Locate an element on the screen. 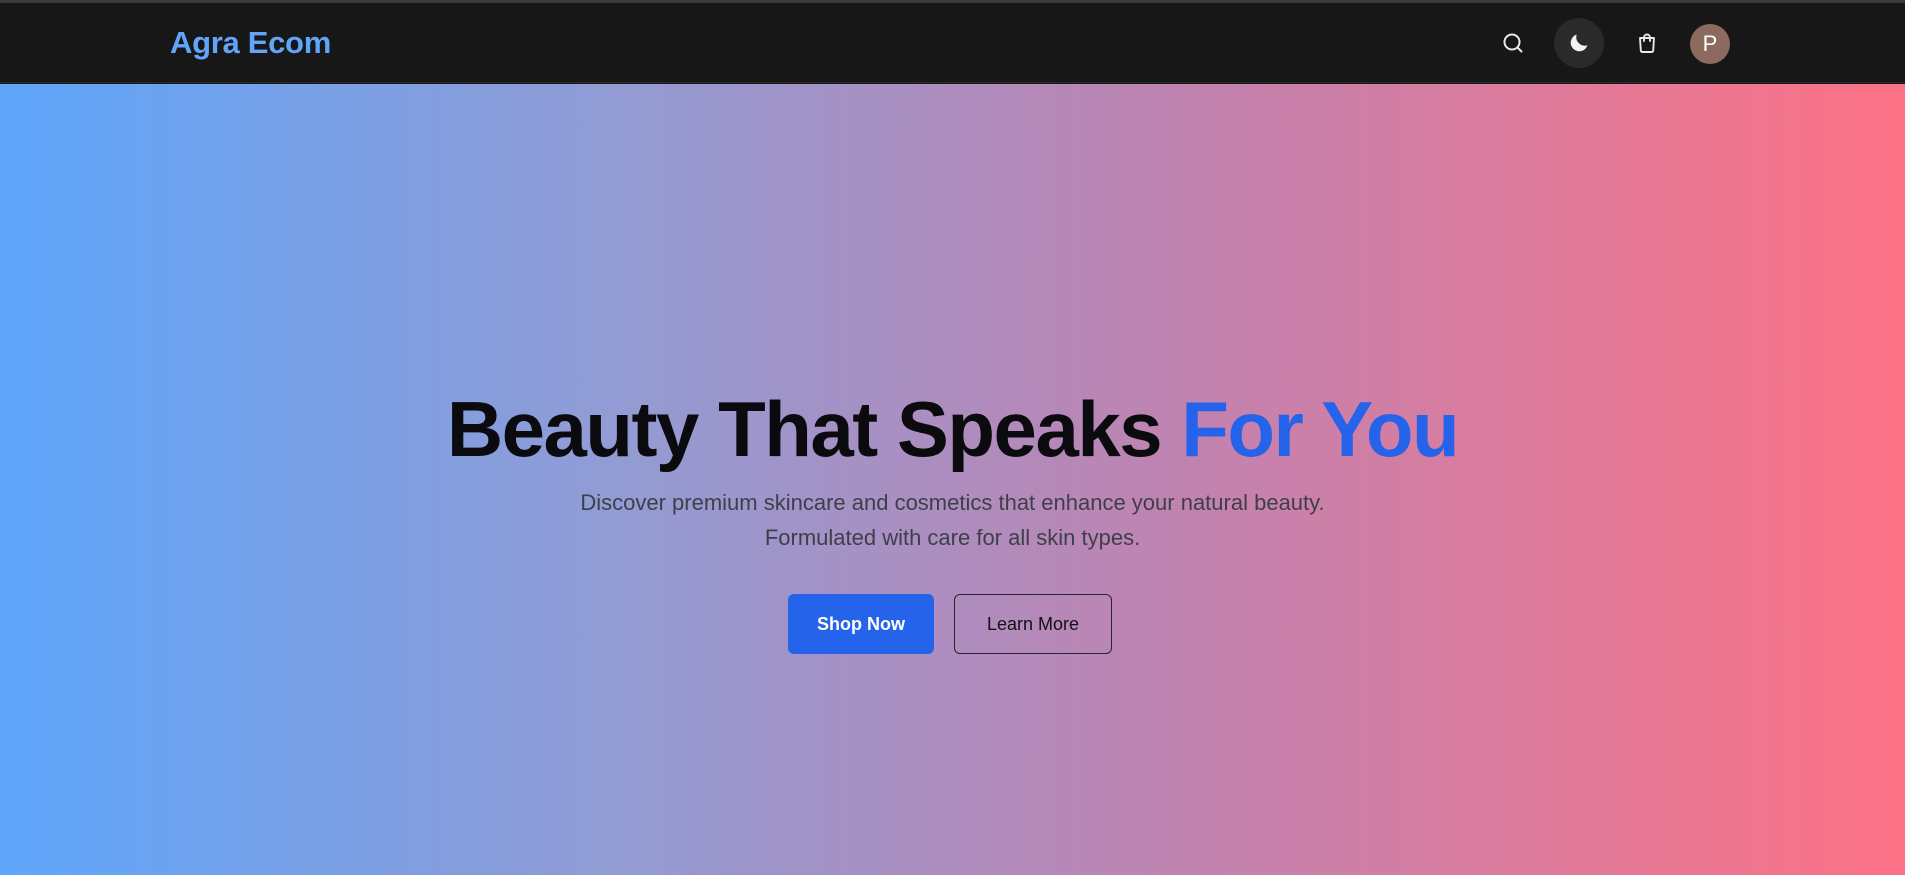 The image size is (1905, 875). shop-now-button: Shop Now is located at coordinates (861, 624).